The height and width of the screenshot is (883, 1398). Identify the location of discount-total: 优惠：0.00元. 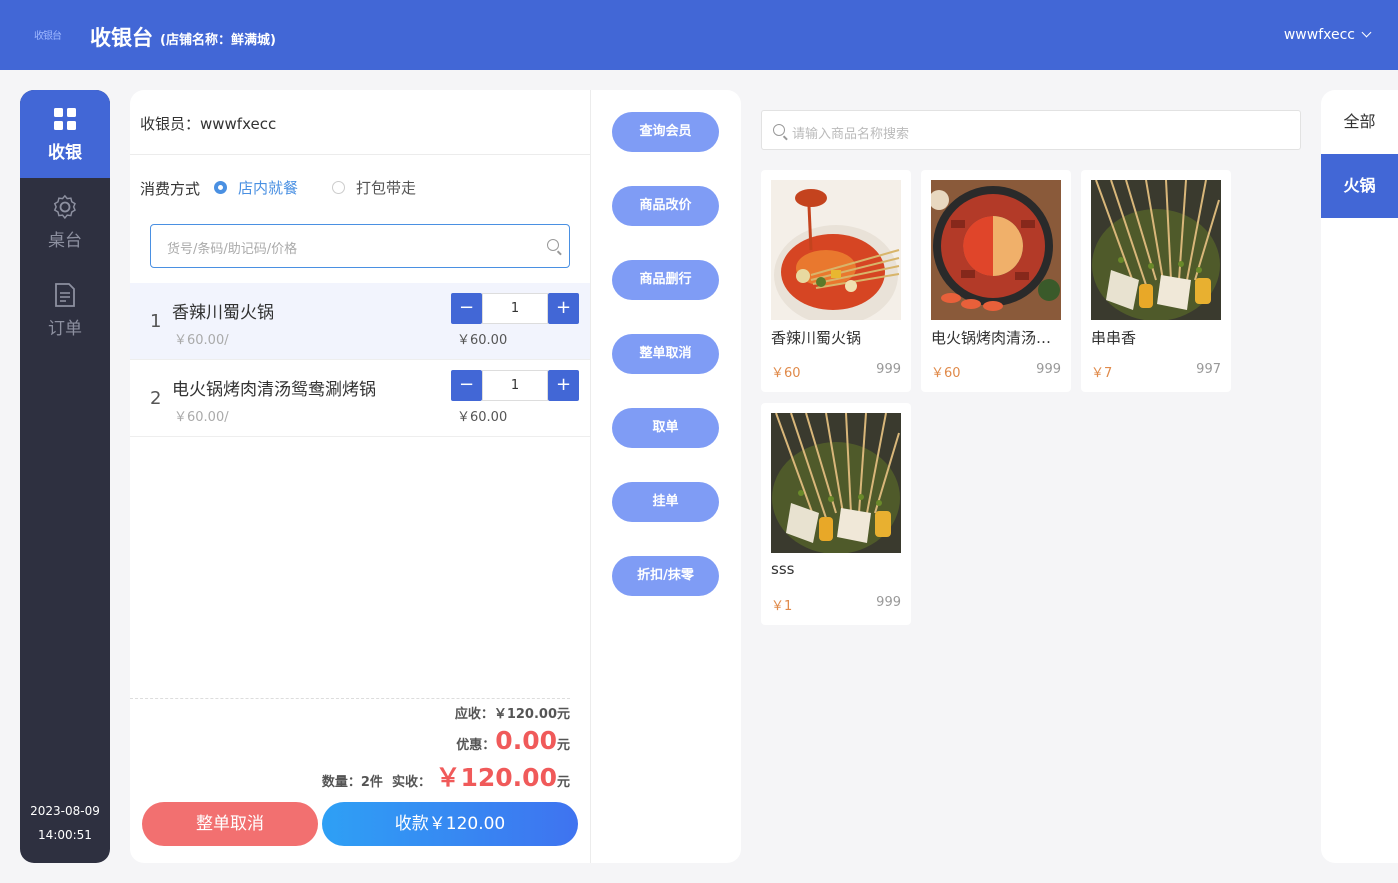
(513, 740).